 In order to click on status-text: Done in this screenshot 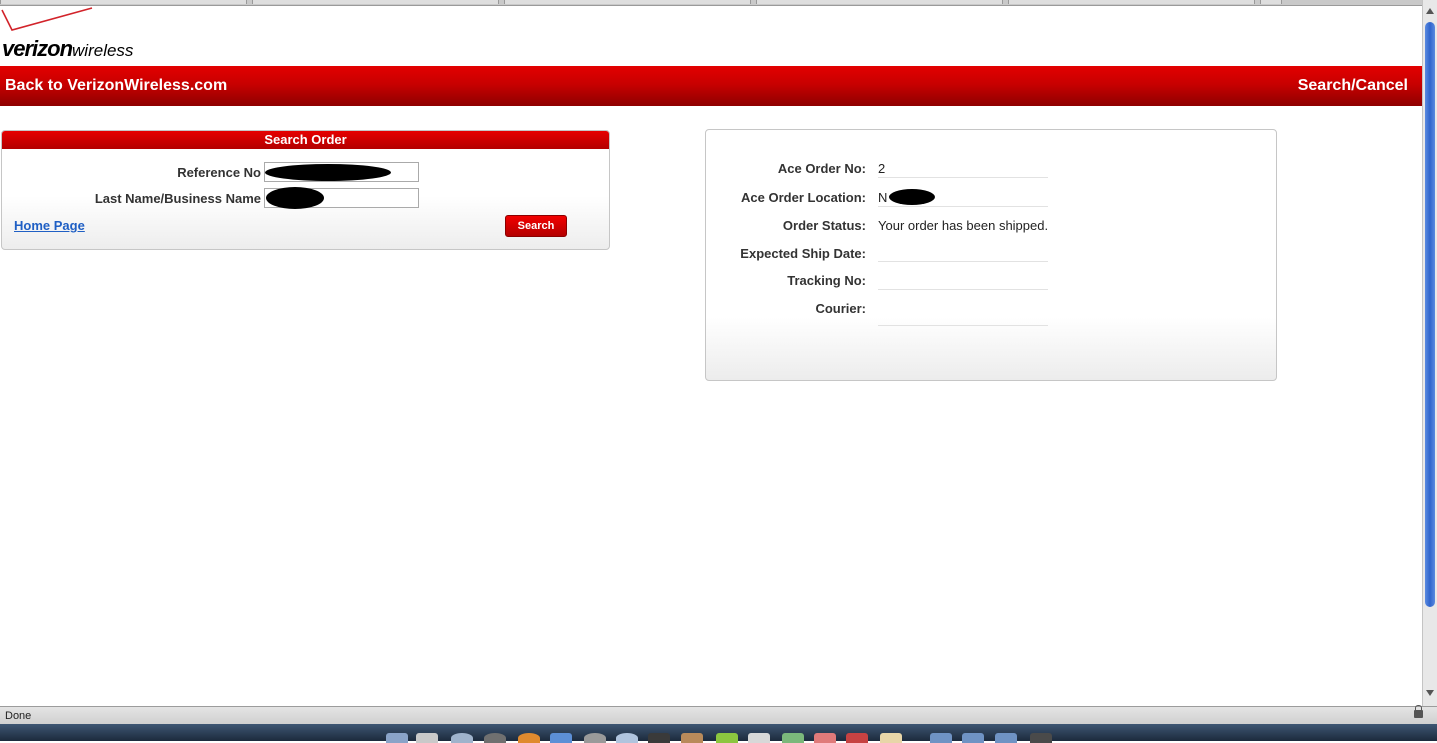, I will do `click(18, 716)`.